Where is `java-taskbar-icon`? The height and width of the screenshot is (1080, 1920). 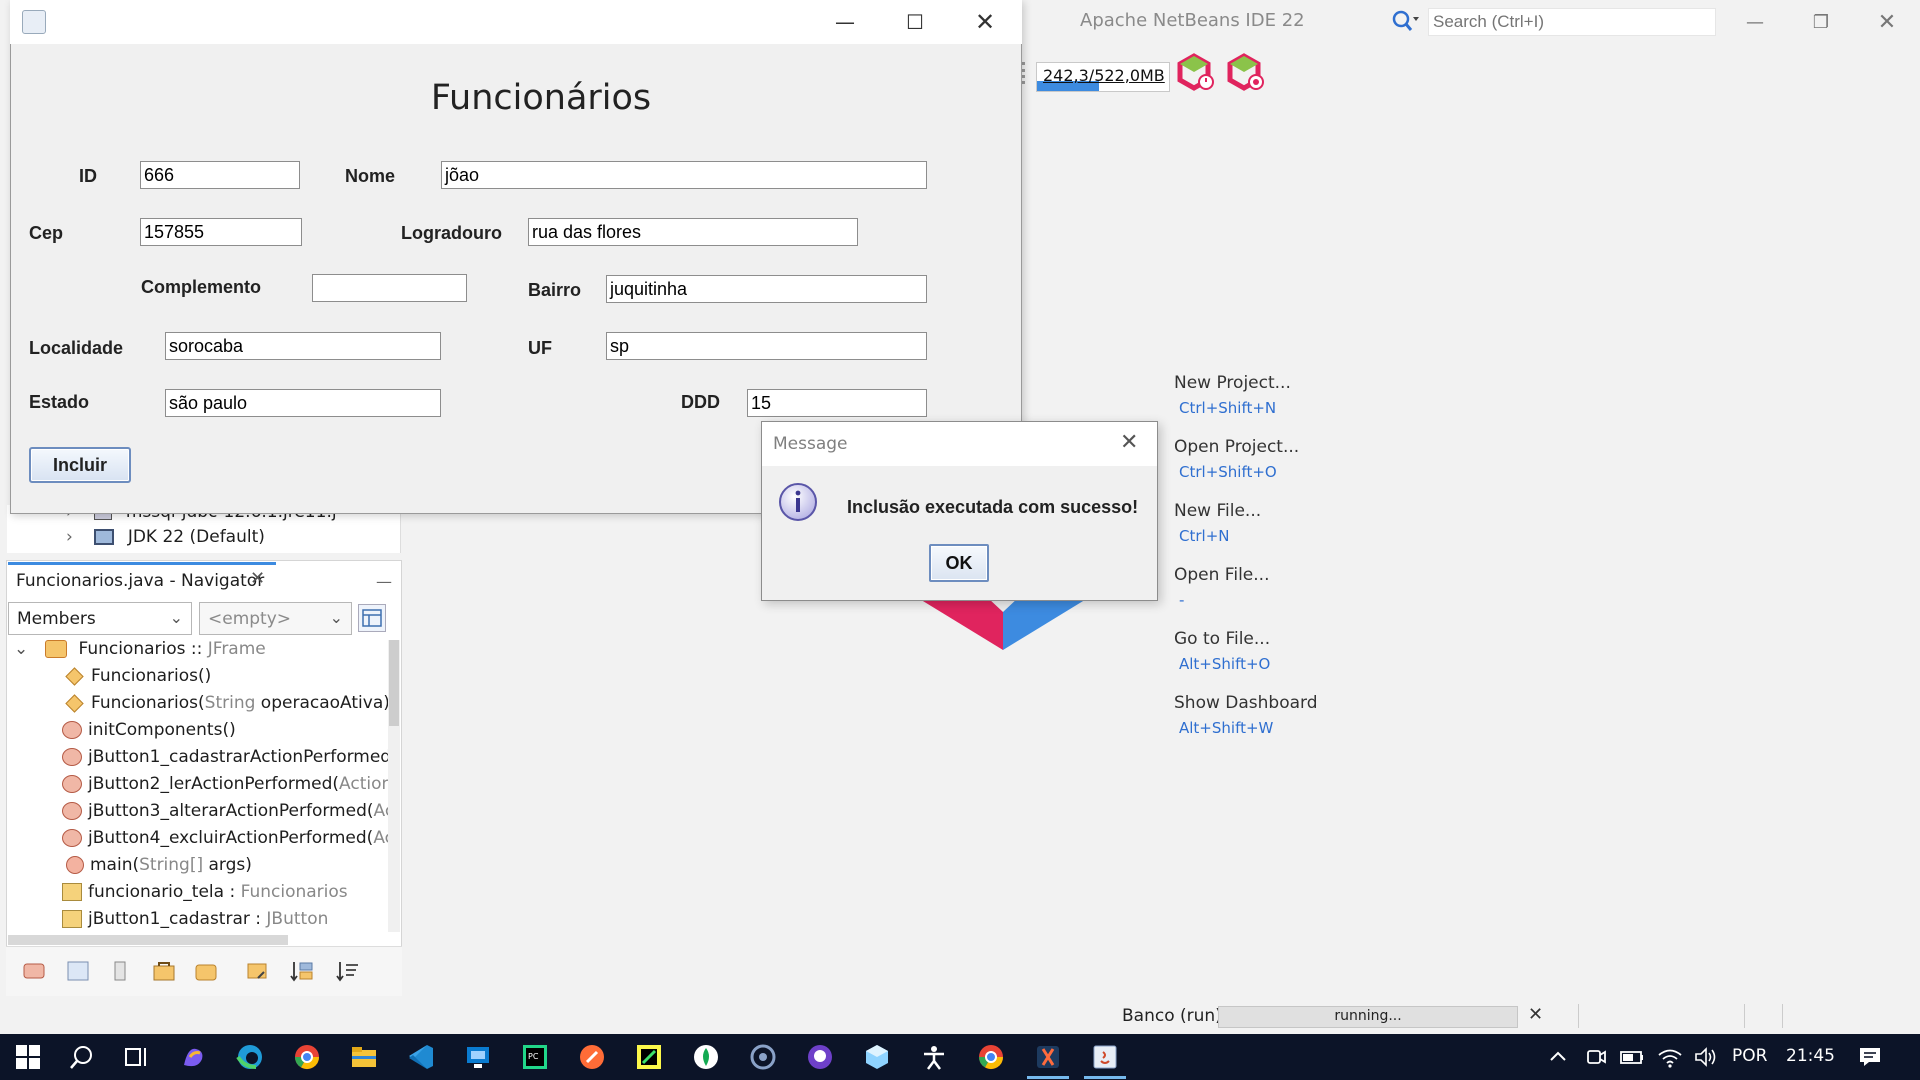 java-taskbar-icon is located at coordinates (1105, 1057).